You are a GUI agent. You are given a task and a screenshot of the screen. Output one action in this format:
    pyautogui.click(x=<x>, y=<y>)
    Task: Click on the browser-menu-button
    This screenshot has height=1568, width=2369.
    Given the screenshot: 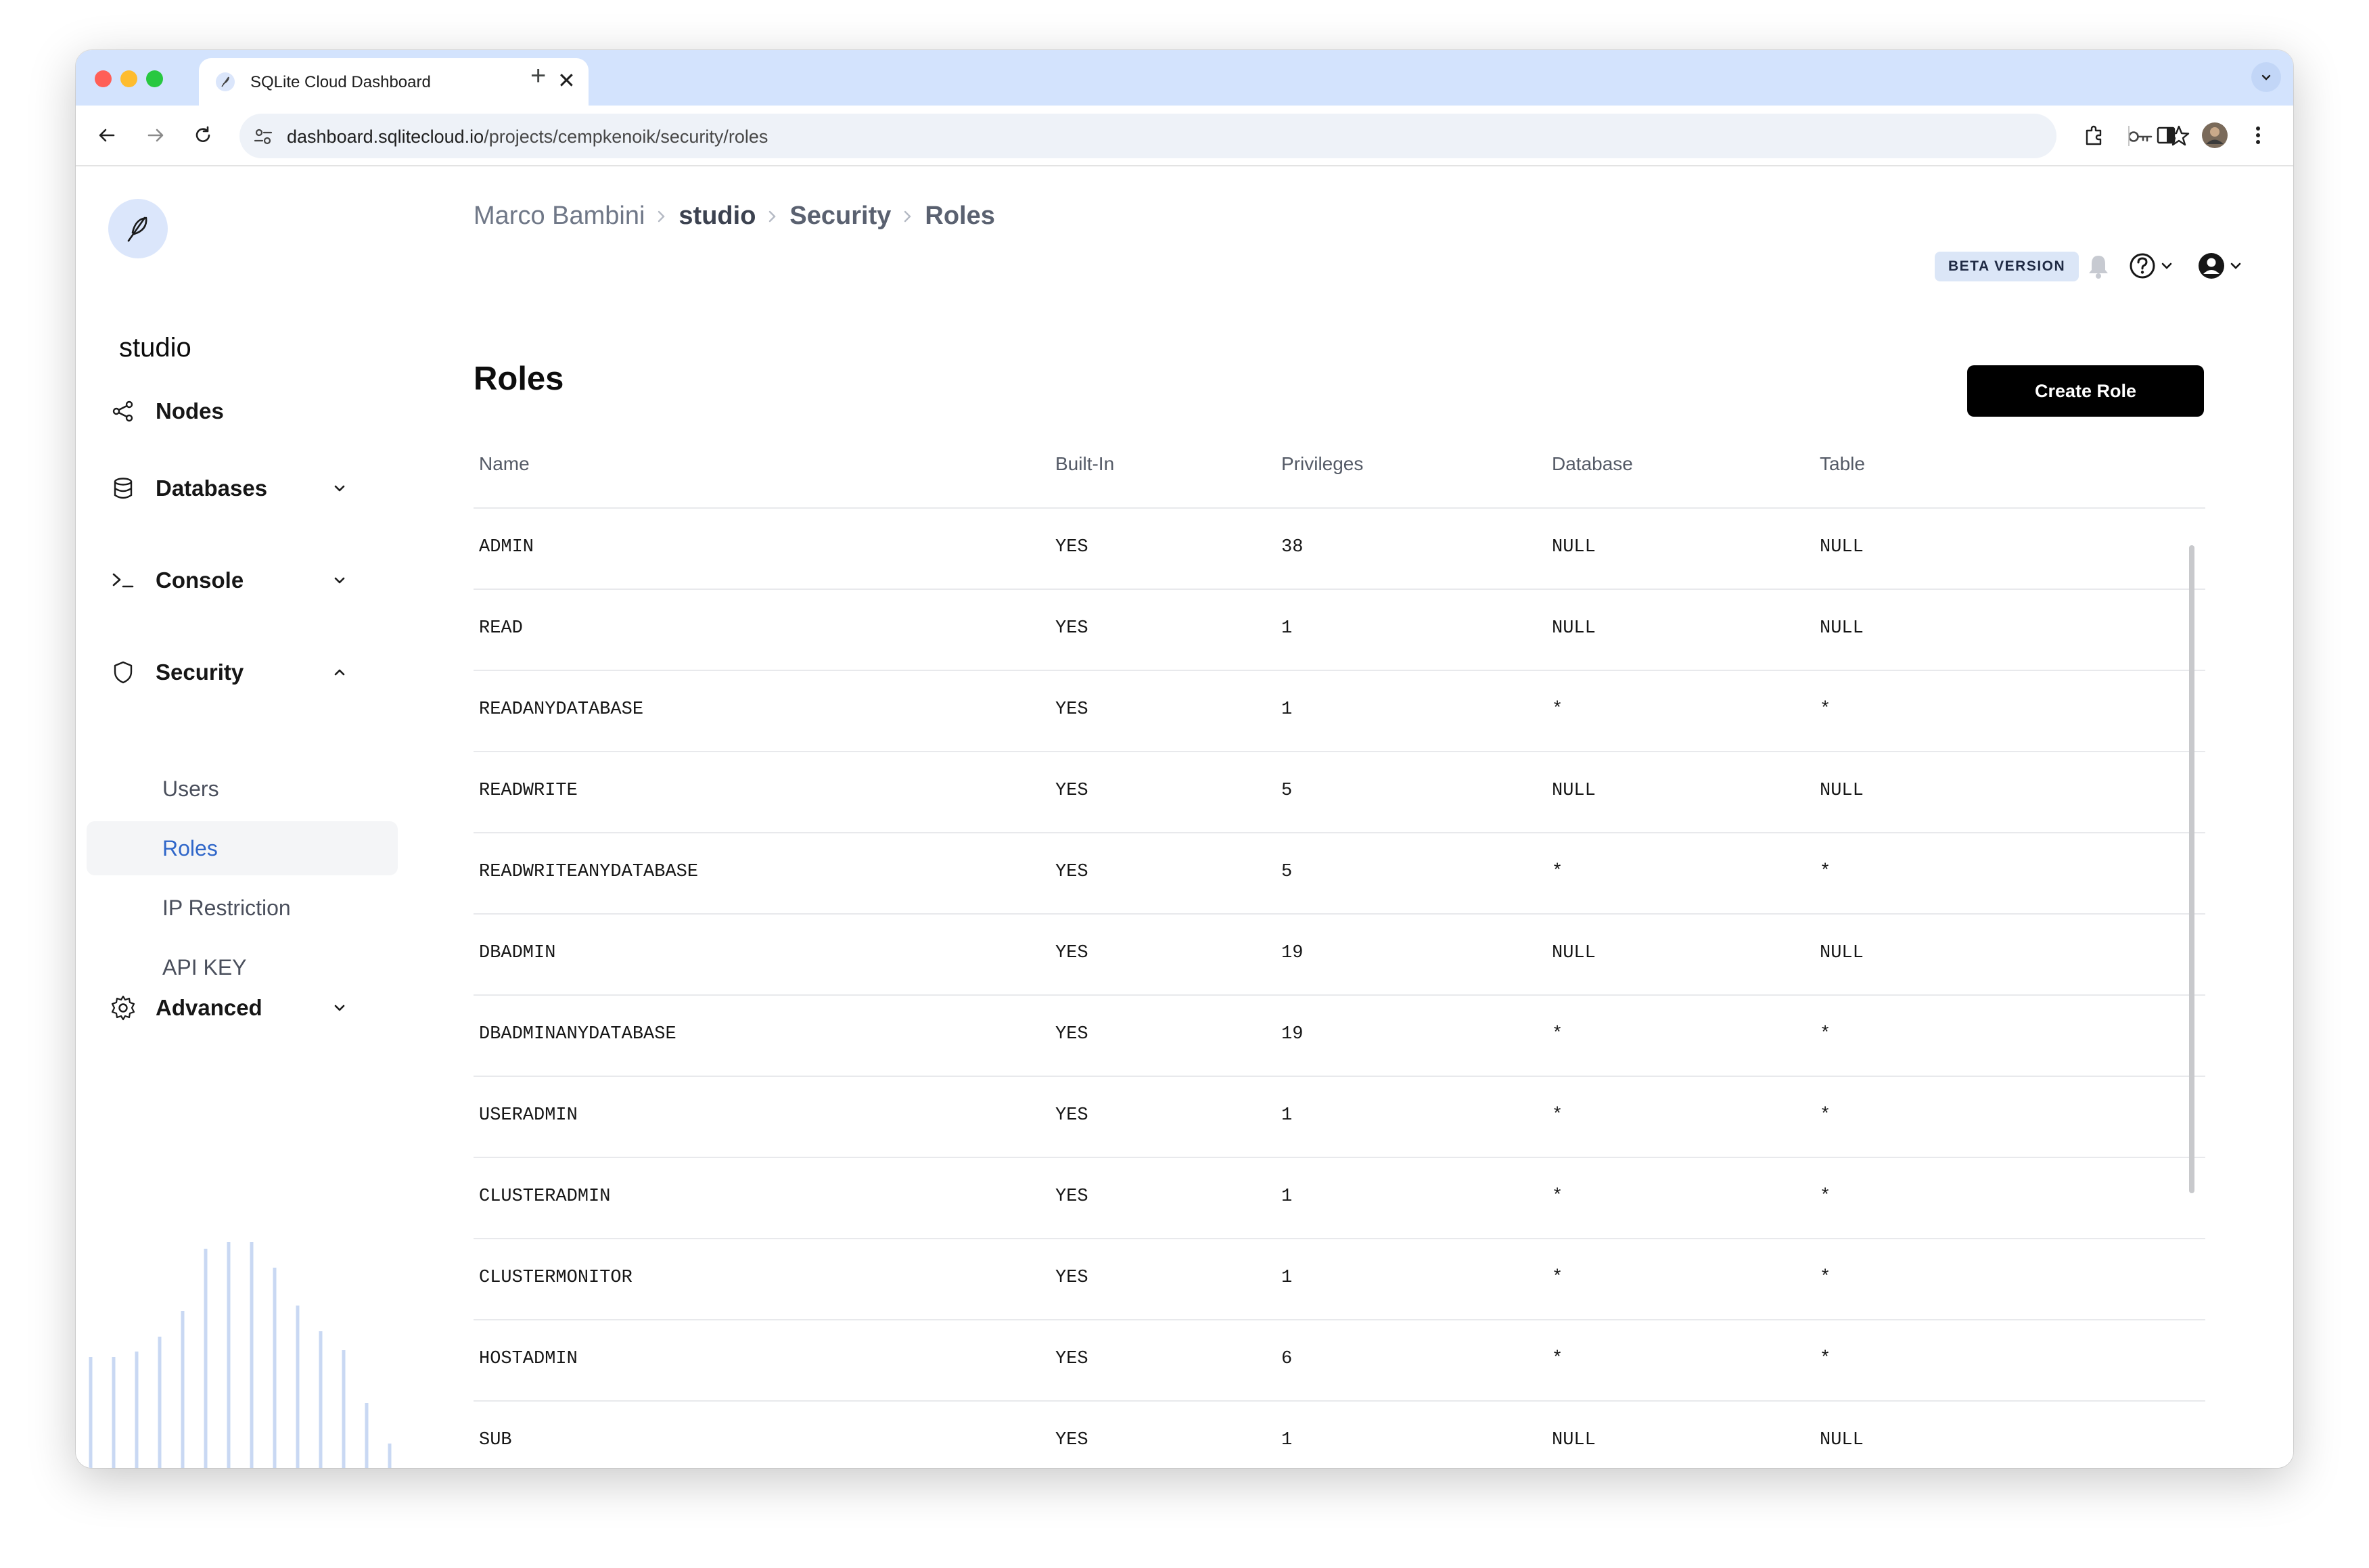 What is the action you would take?
    pyautogui.click(x=2258, y=135)
    